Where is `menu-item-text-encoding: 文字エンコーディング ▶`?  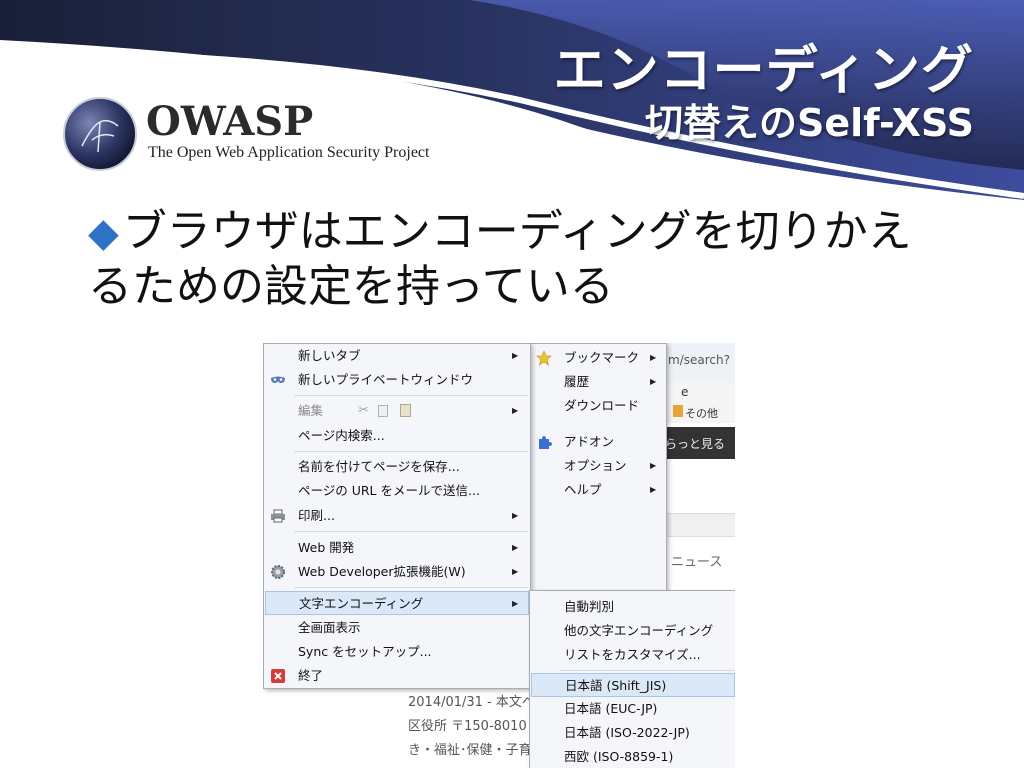
menu-item-text-encoding: 文字エンコーディング ▶ is located at coordinates (397, 603).